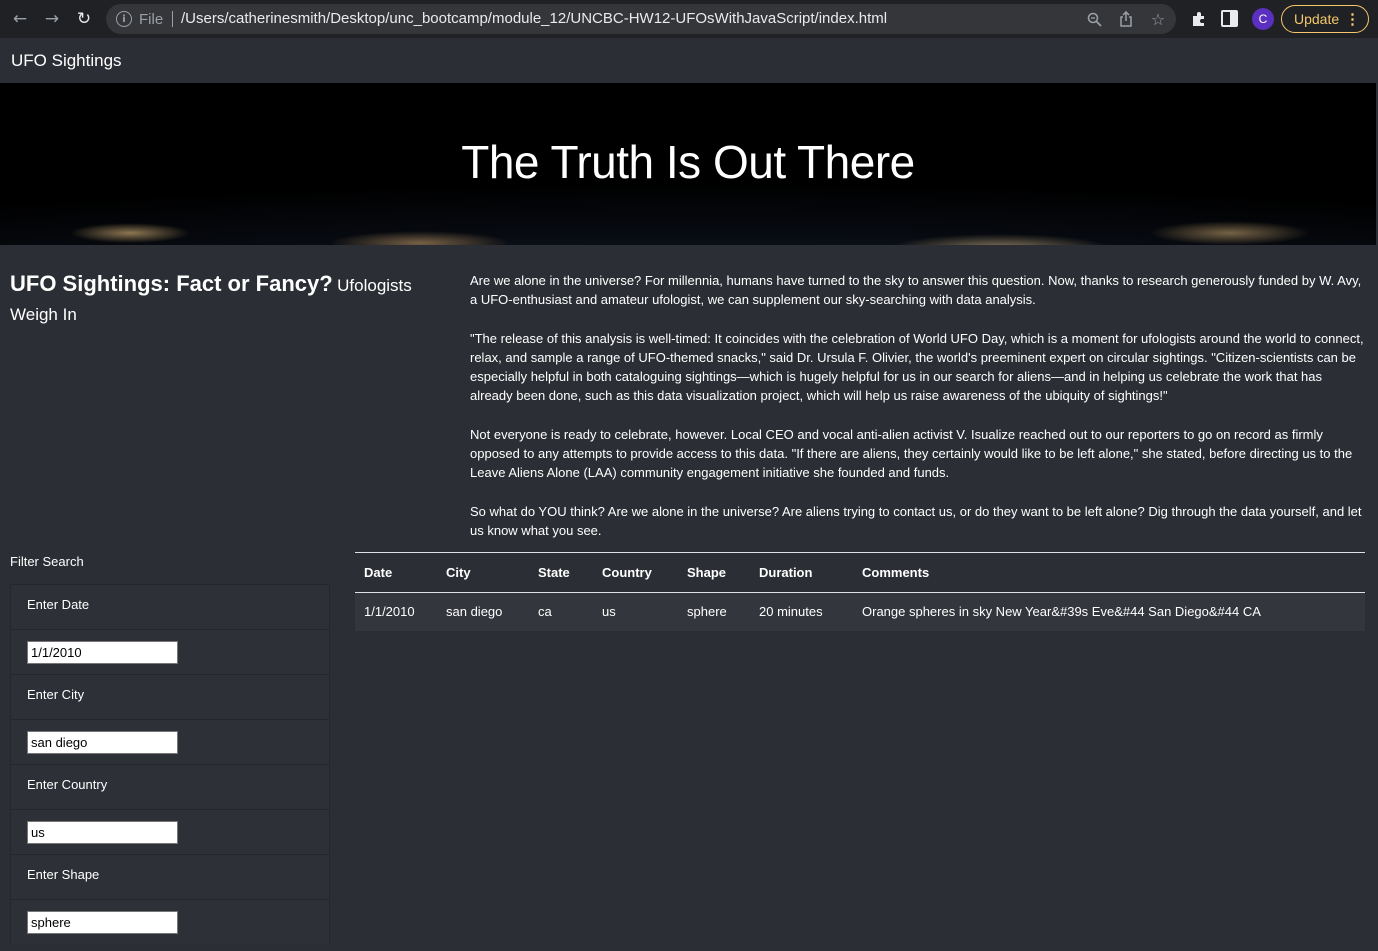 Image resolution: width=1378 pixels, height=951 pixels. What do you see at coordinates (170, 697) in the screenshot?
I see `filter-label-city: Enter City` at bounding box center [170, 697].